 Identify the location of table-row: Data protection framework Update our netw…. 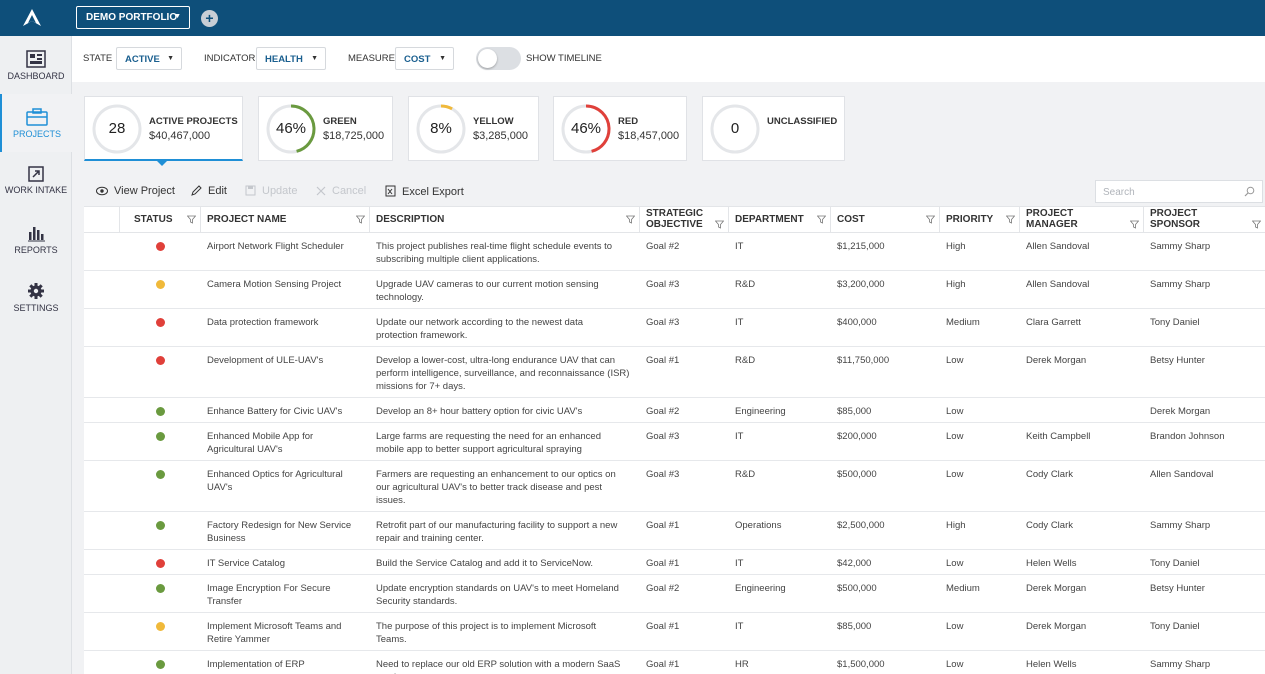
(674, 328).